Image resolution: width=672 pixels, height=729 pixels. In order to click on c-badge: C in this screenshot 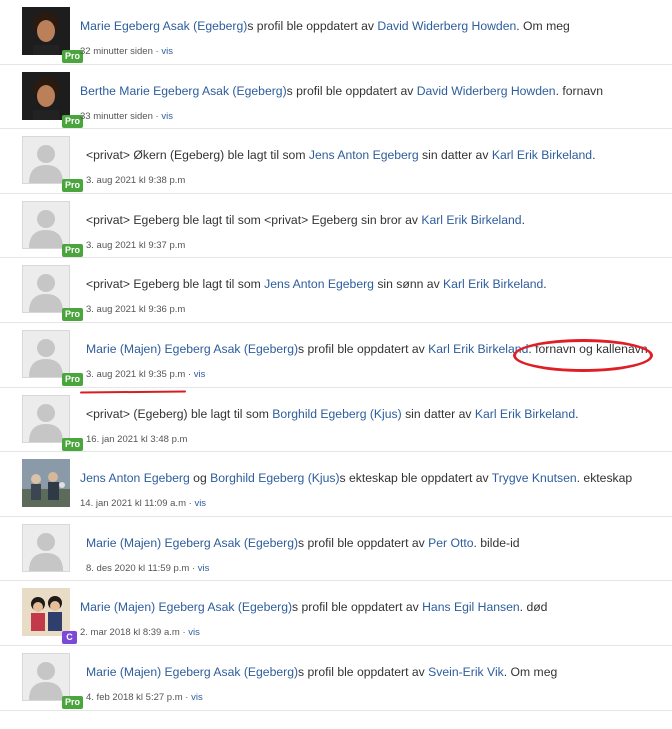, I will do `click(69, 638)`.